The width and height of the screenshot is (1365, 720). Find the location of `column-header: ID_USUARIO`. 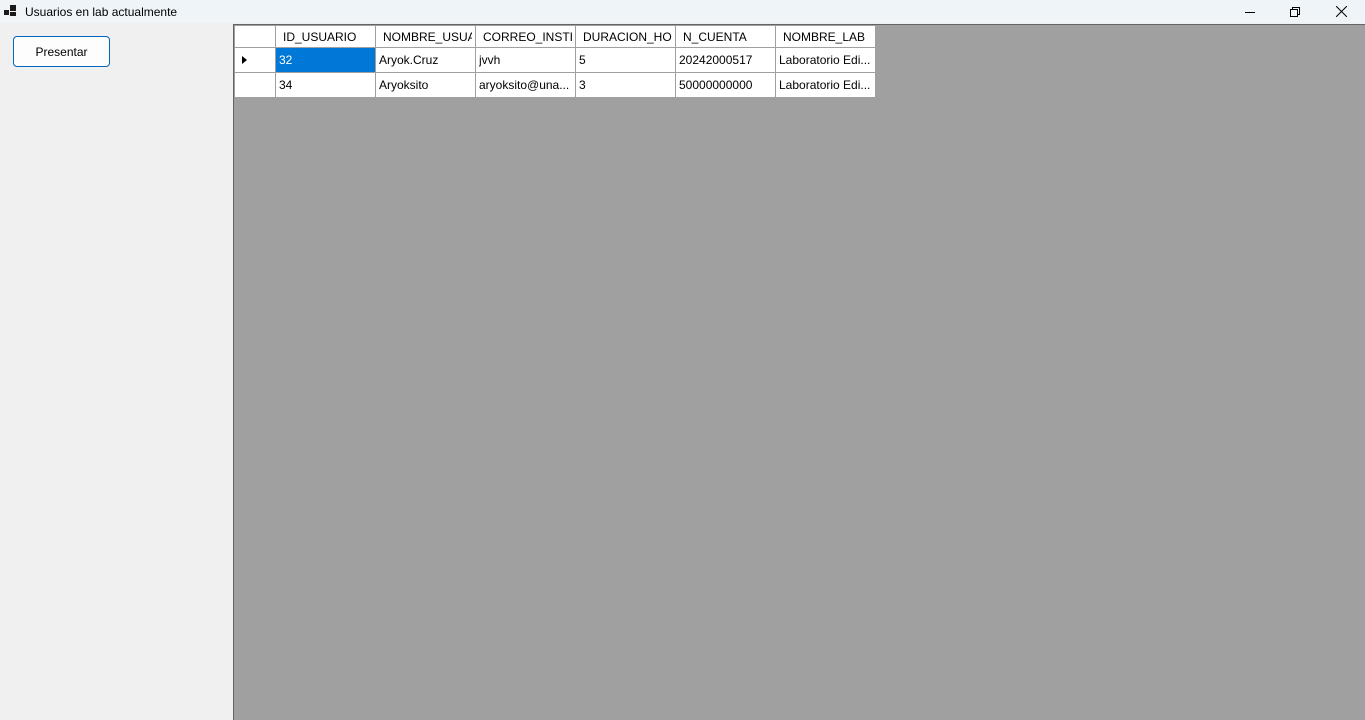

column-header: ID_USUARIO is located at coordinates (325, 36).